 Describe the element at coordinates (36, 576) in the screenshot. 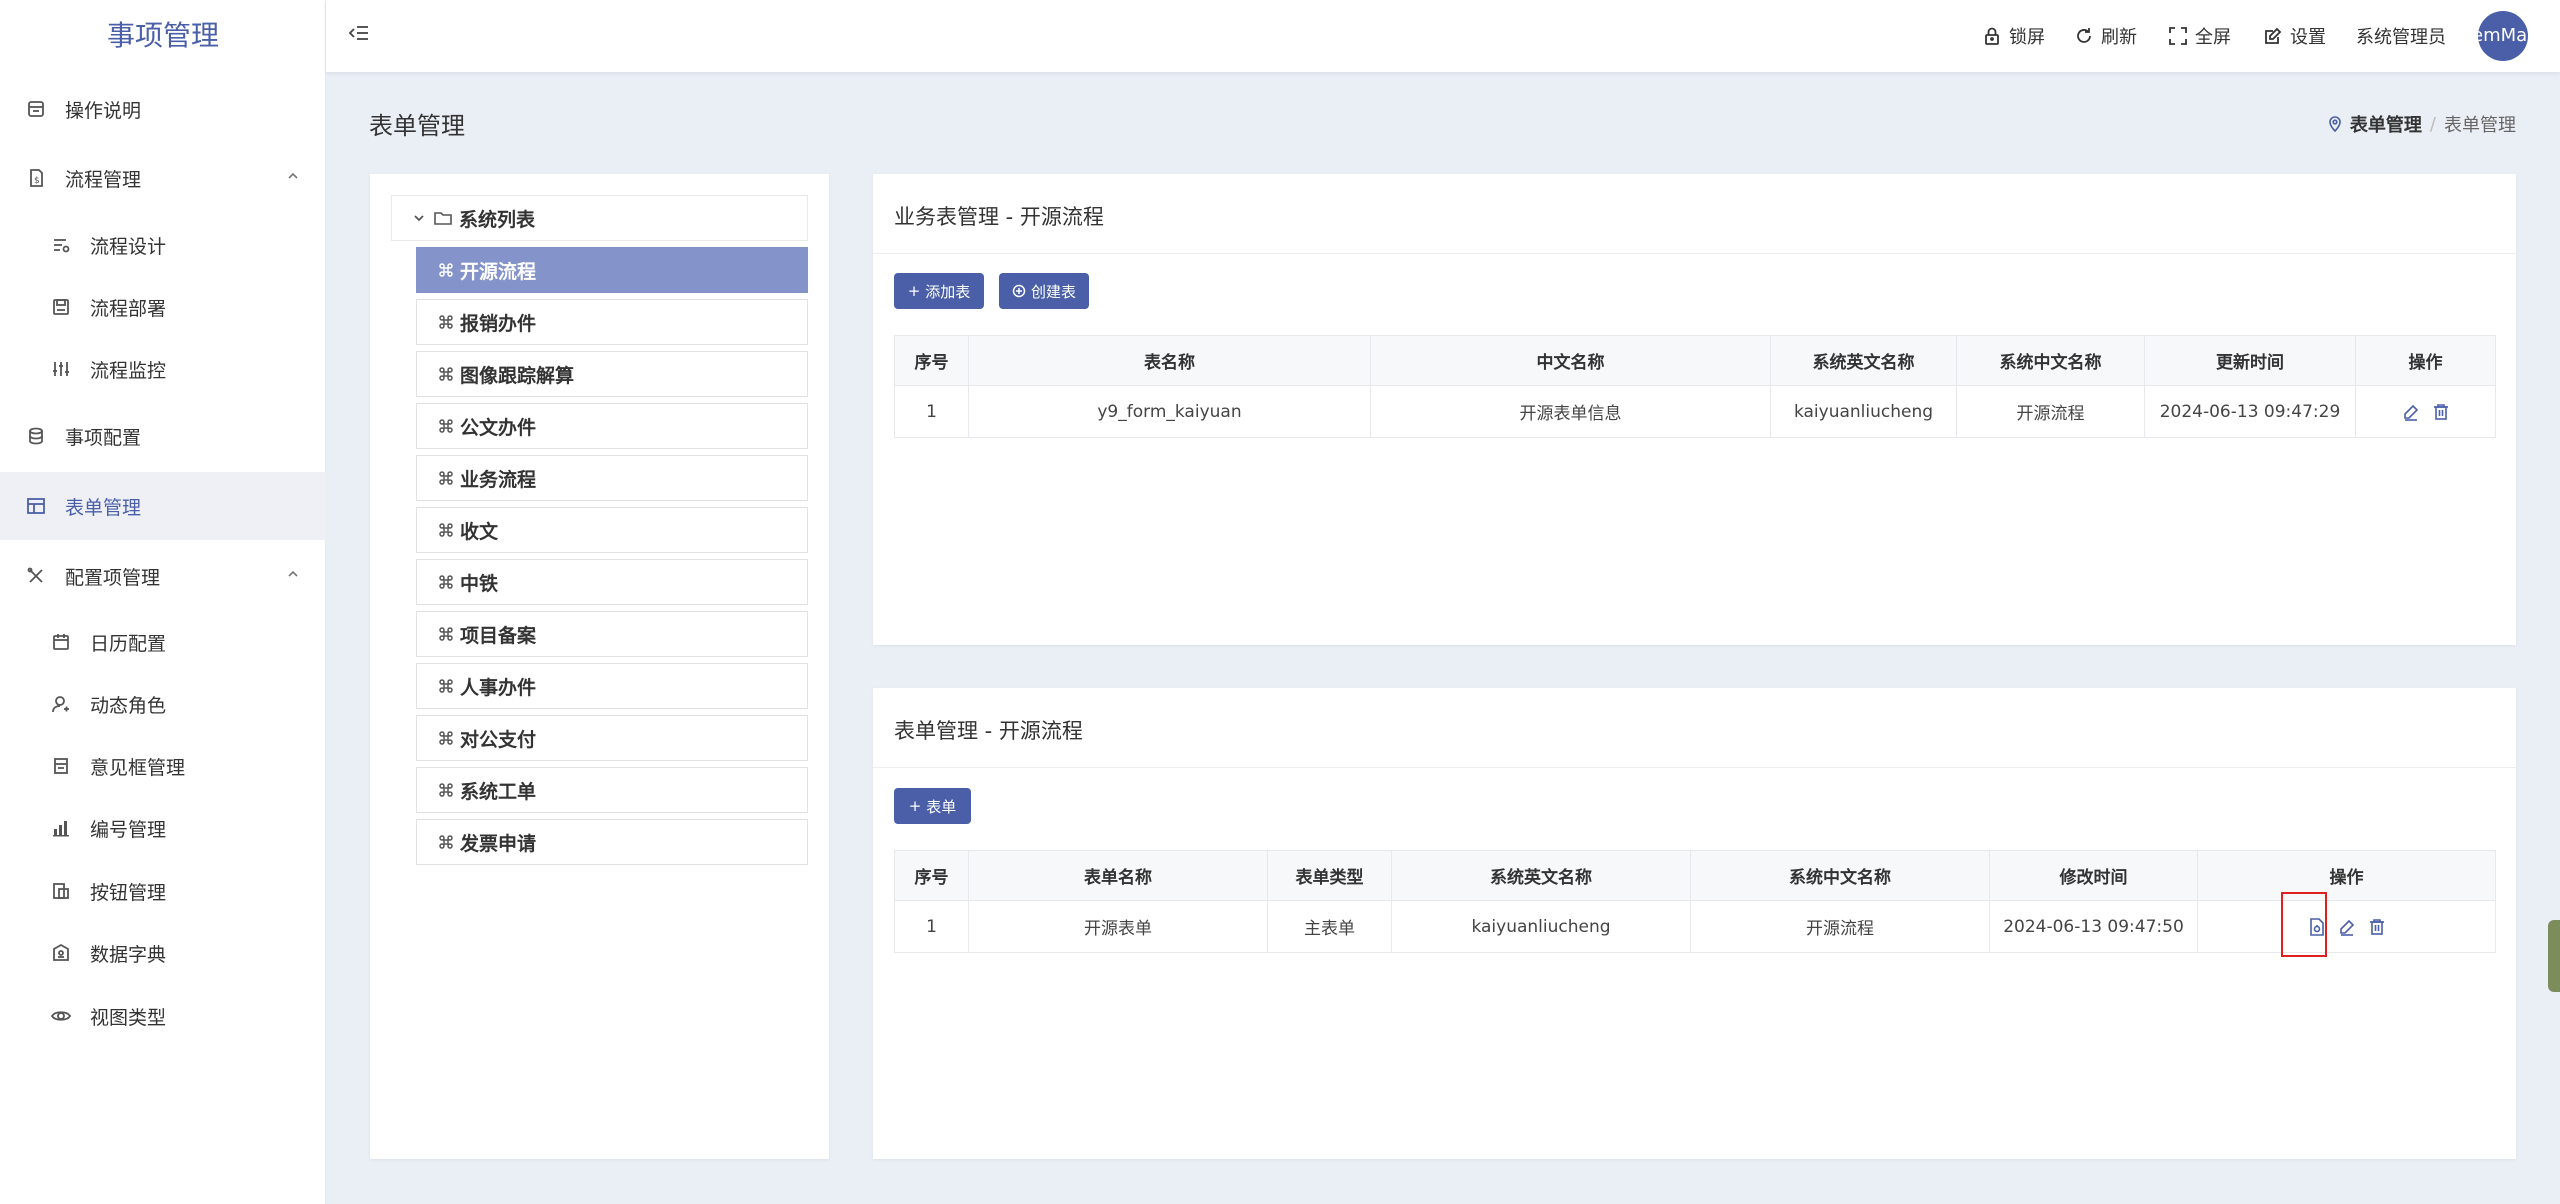

I see `tools-icon` at that location.